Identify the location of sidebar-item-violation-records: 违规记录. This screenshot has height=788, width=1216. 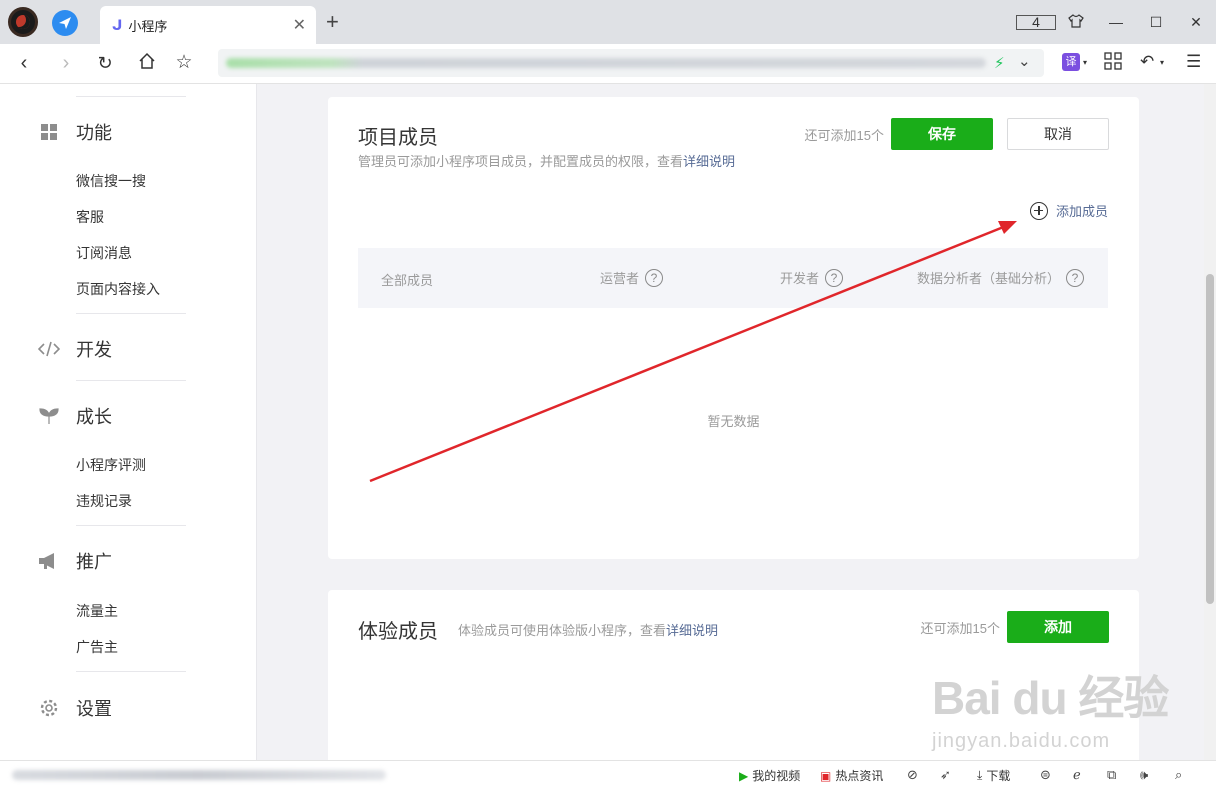
(104, 501).